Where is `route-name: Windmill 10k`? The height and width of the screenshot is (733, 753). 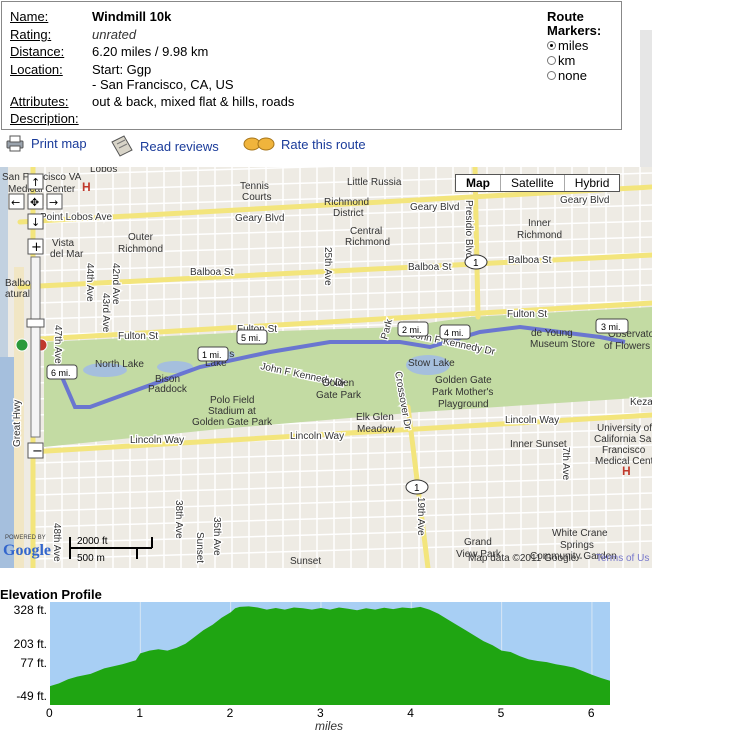
route-name: Windmill 10k is located at coordinates (132, 16).